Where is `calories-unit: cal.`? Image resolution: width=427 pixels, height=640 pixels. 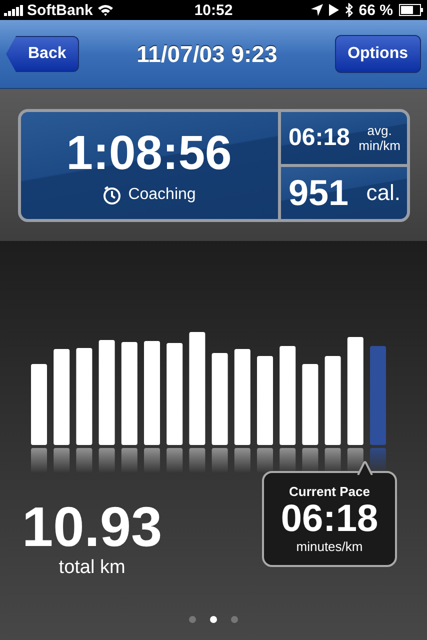
calories-unit: cal. is located at coordinates (383, 193).